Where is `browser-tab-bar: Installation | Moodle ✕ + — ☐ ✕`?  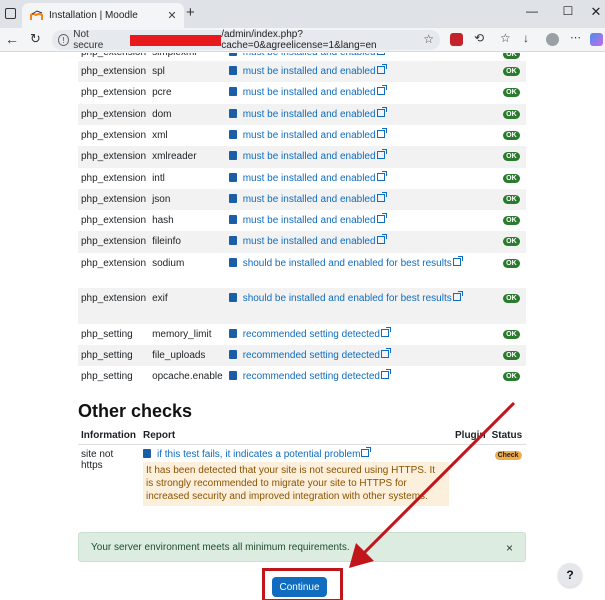
browser-tab-bar: Installation | Moodle ✕ + — ☐ ✕ is located at coordinates (302, 14).